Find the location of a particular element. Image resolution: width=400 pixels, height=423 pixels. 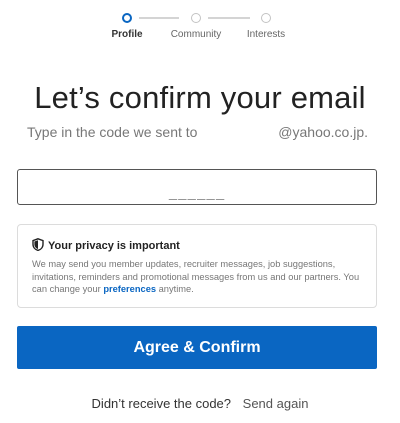

resend-question: Didn’t receive the code? is located at coordinates (161, 403).